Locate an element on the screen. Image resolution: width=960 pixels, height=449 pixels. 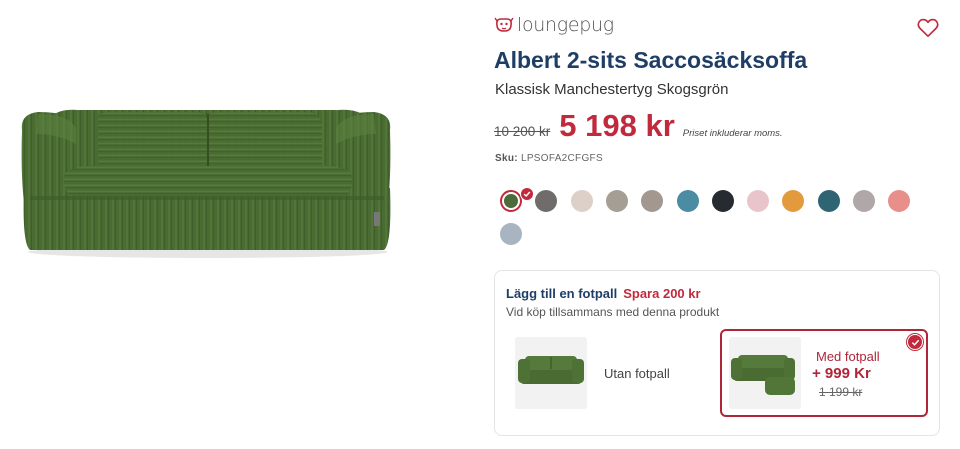
heart-icon is located at coordinates (928, 28).